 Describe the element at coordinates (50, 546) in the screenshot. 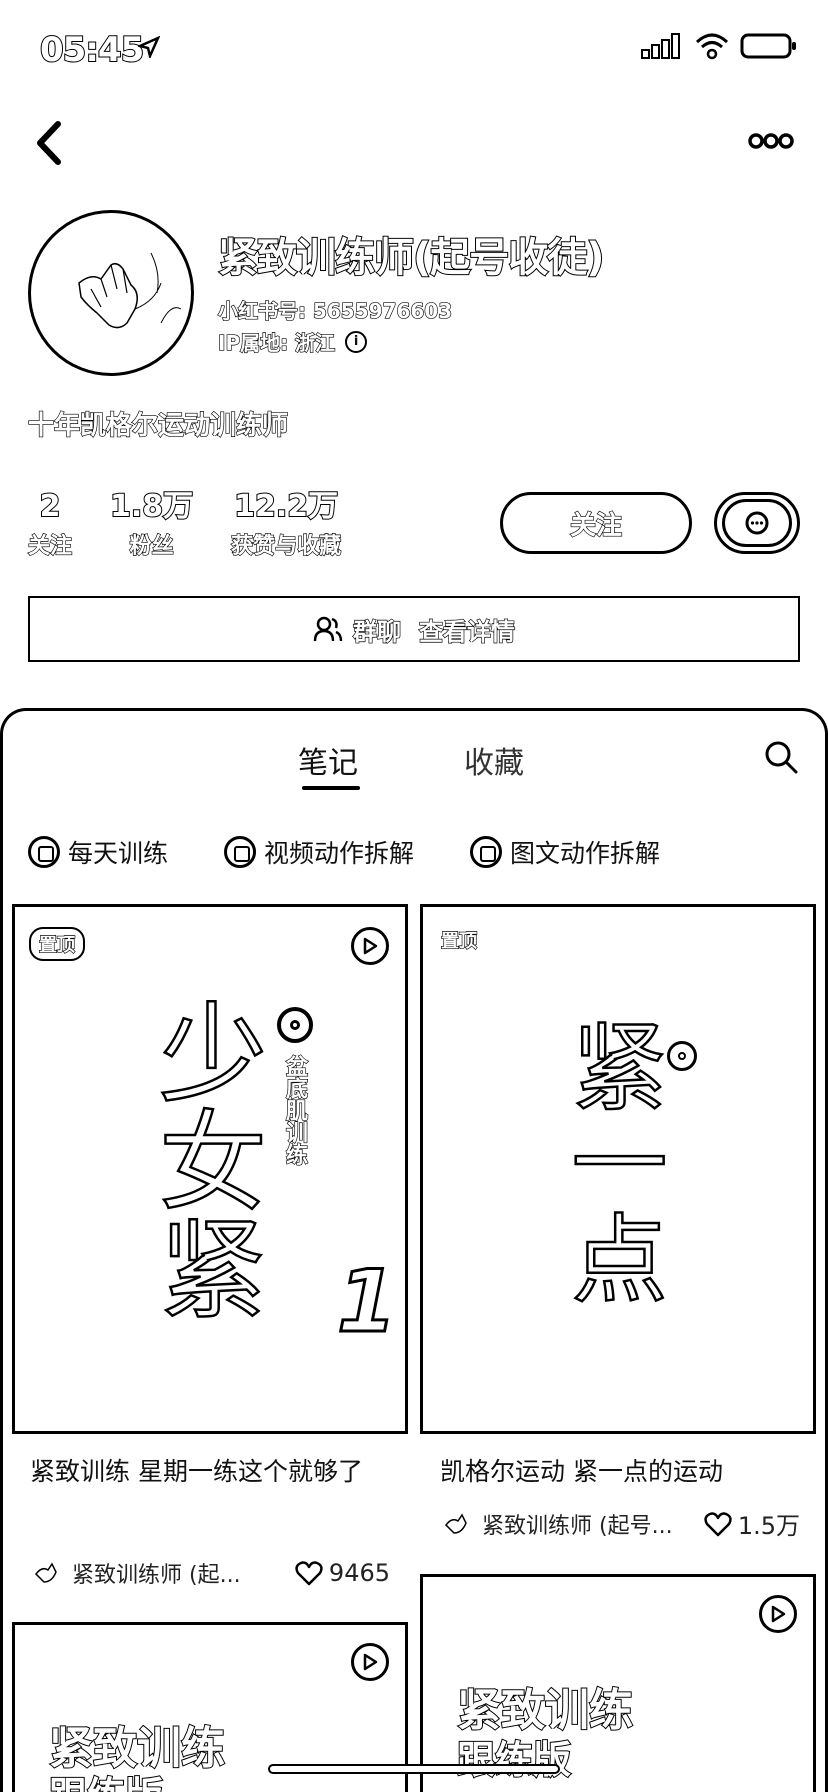

I see `stat-label: 关注` at that location.